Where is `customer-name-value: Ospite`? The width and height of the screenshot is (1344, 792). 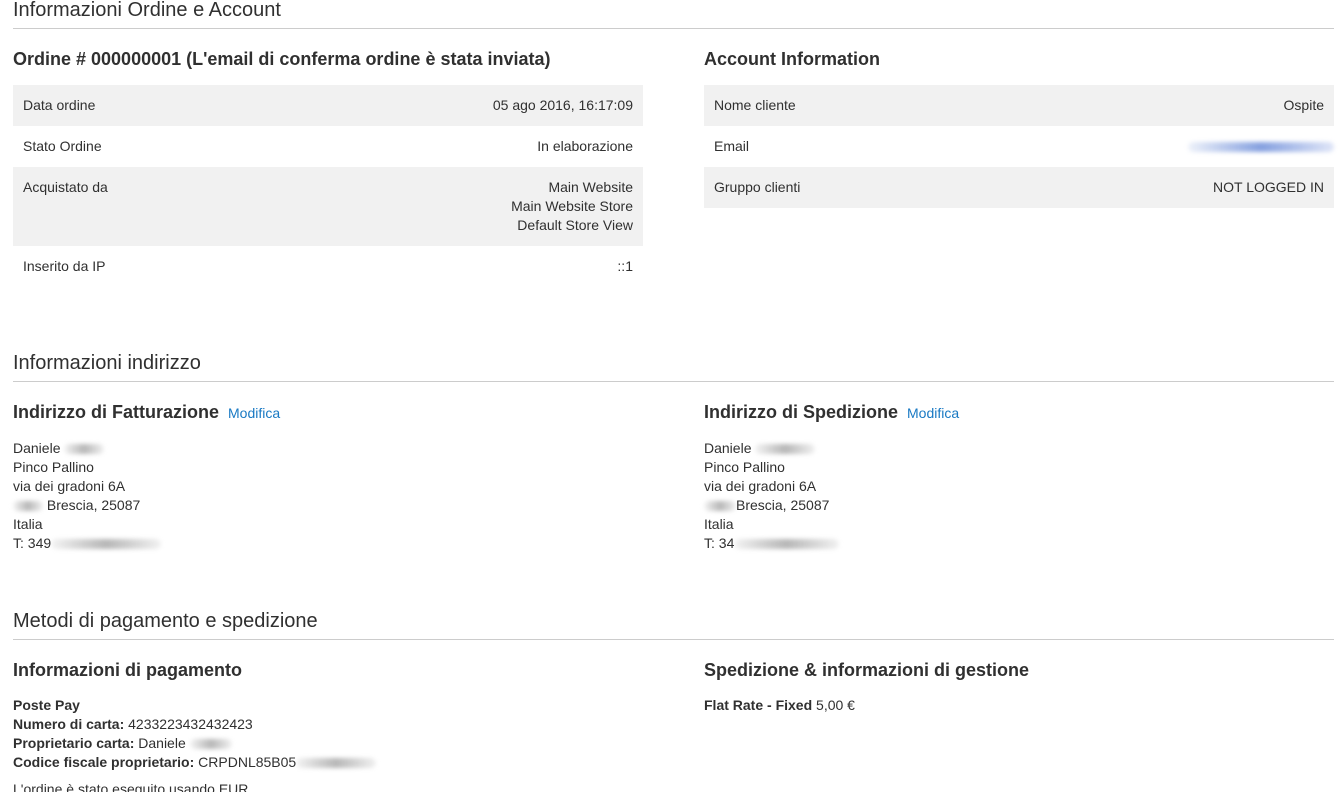 customer-name-value: Ospite is located at coordinates (1303, 105).